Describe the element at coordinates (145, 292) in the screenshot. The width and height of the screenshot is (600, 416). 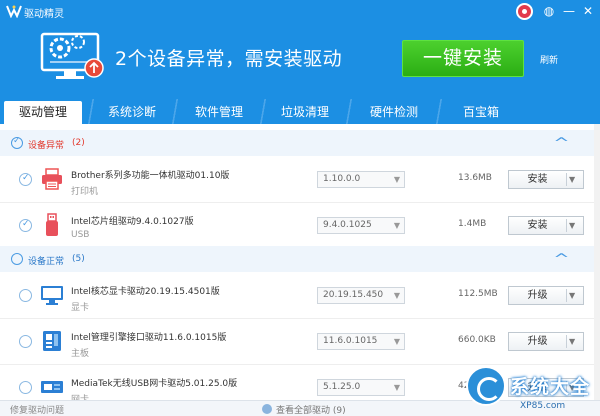
I see `driver-name: Intel核芯显卡驱动20.19.15.4501版` at that location.